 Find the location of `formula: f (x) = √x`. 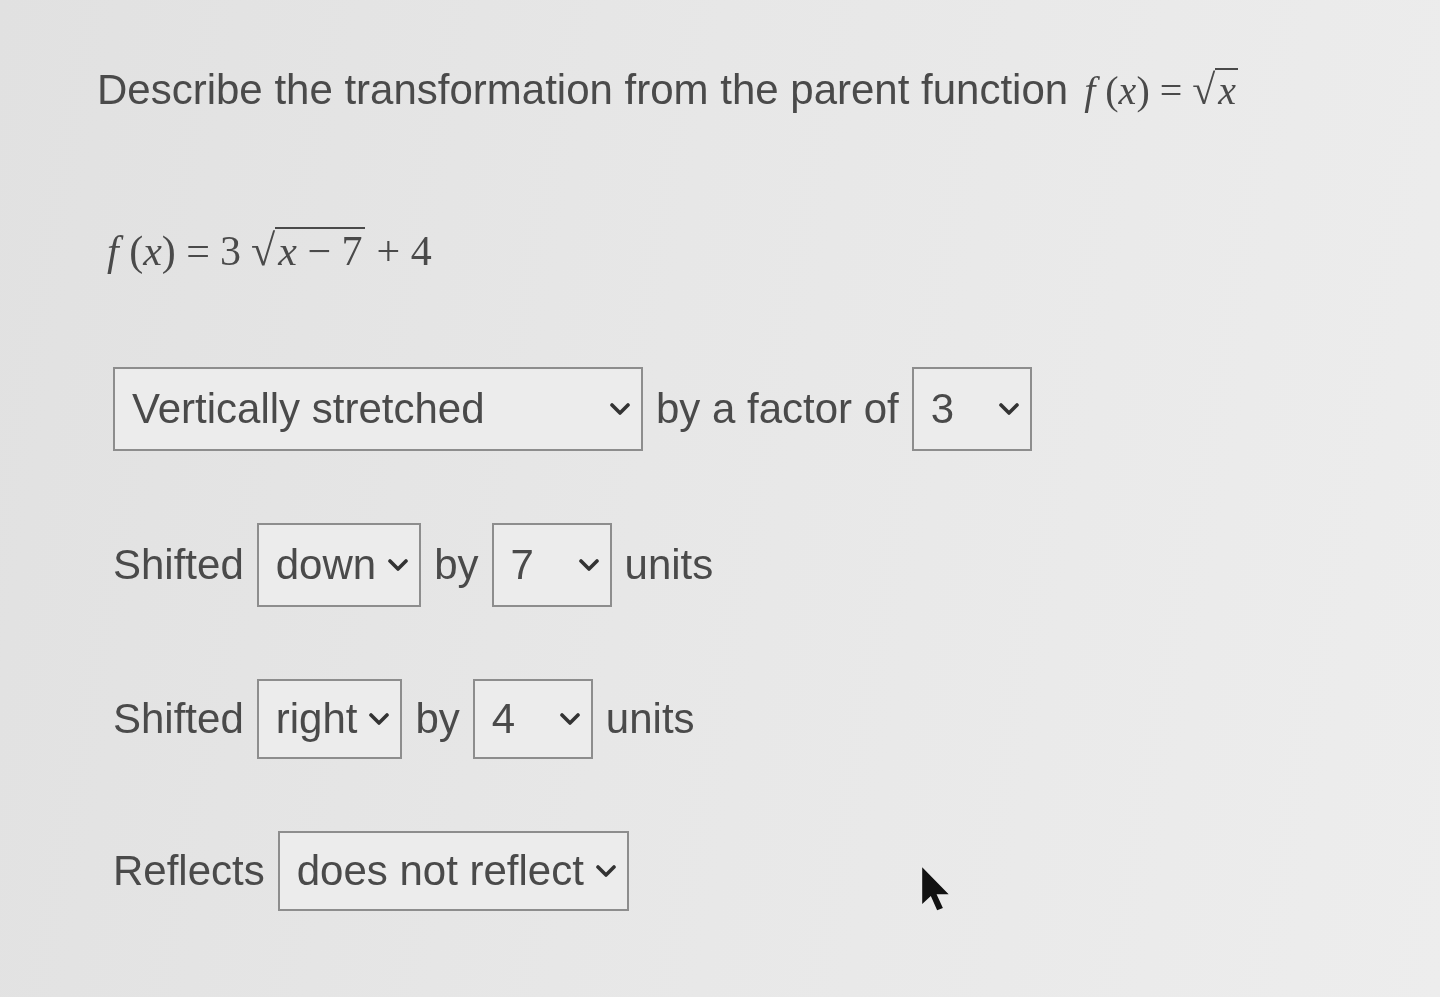

formula: f (x) = √x is located at coordinates (1161, 90).